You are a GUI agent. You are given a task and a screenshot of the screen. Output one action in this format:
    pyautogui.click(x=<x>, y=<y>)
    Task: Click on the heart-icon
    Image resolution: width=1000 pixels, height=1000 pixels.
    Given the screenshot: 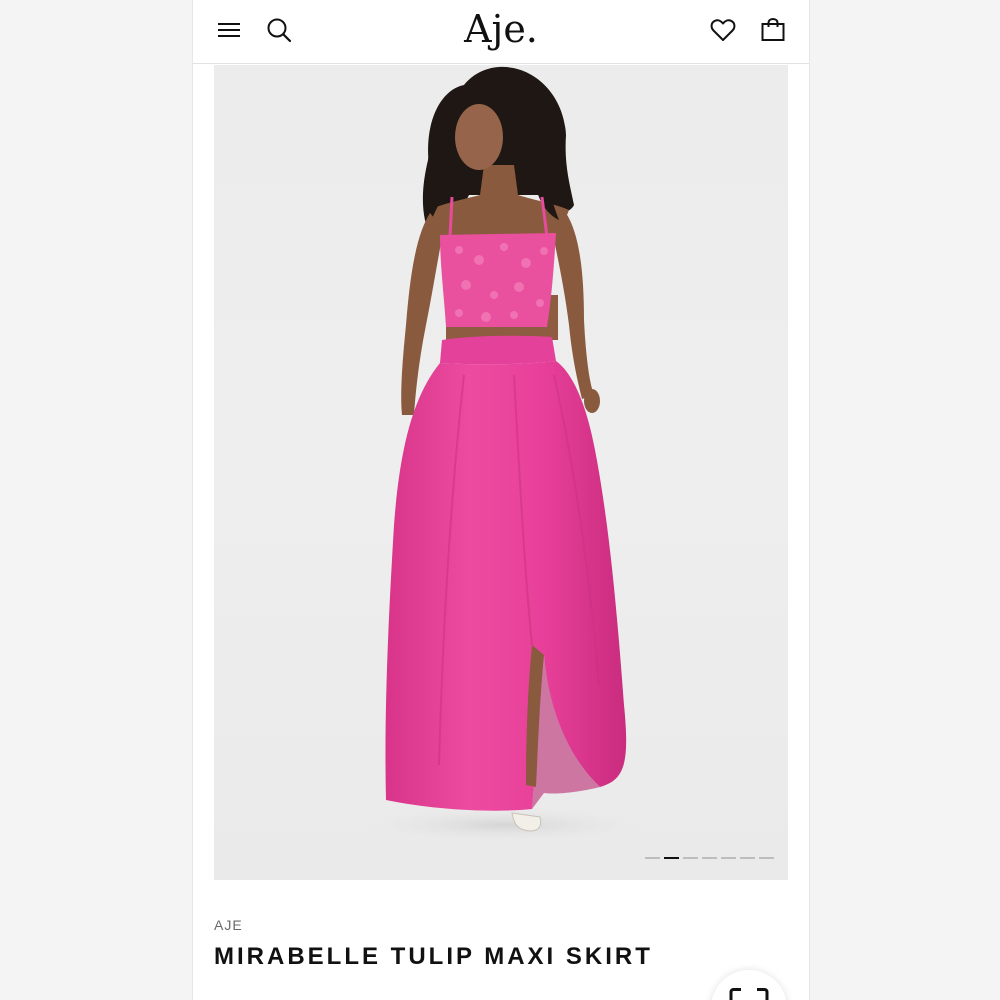 What is the action you would take?
    pyautogui.click(x=723, y=30)
    